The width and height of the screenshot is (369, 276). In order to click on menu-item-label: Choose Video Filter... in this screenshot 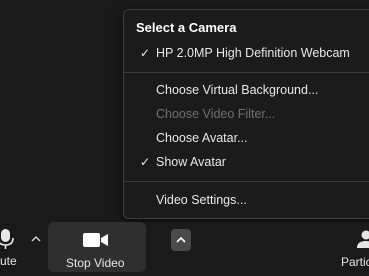, I will do `click(216, 114)`.